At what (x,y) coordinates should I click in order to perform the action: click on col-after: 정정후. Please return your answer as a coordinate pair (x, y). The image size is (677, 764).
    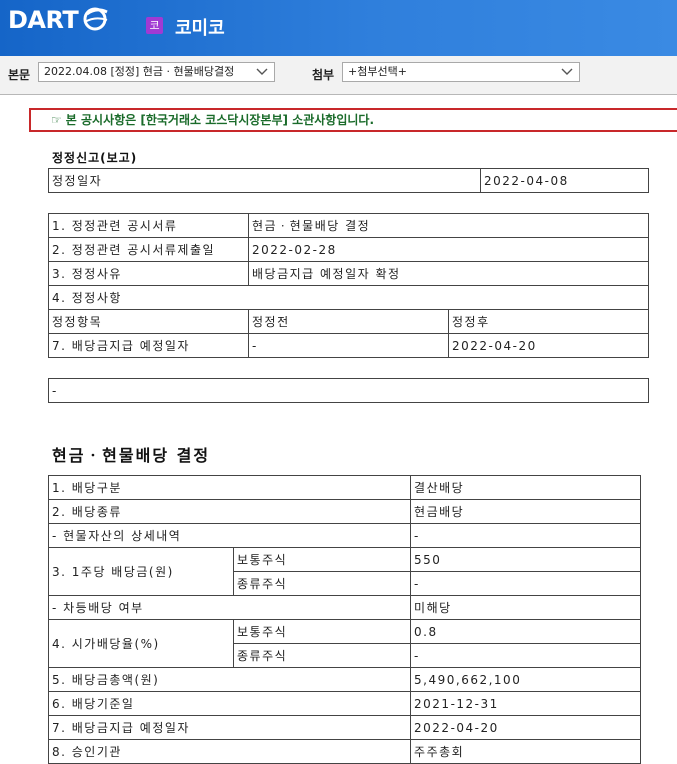
    Looking at the image, I should click on (548, 321).